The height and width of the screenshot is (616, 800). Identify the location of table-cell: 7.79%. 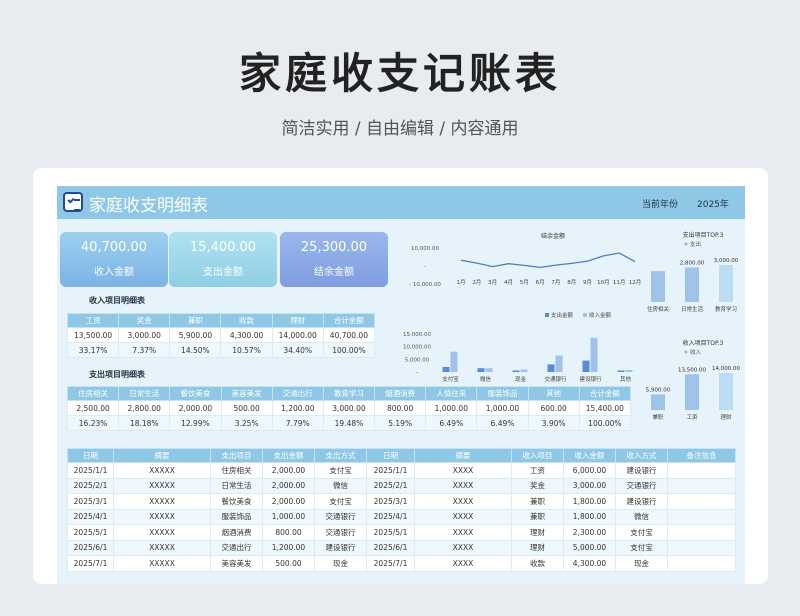
(297, 423).